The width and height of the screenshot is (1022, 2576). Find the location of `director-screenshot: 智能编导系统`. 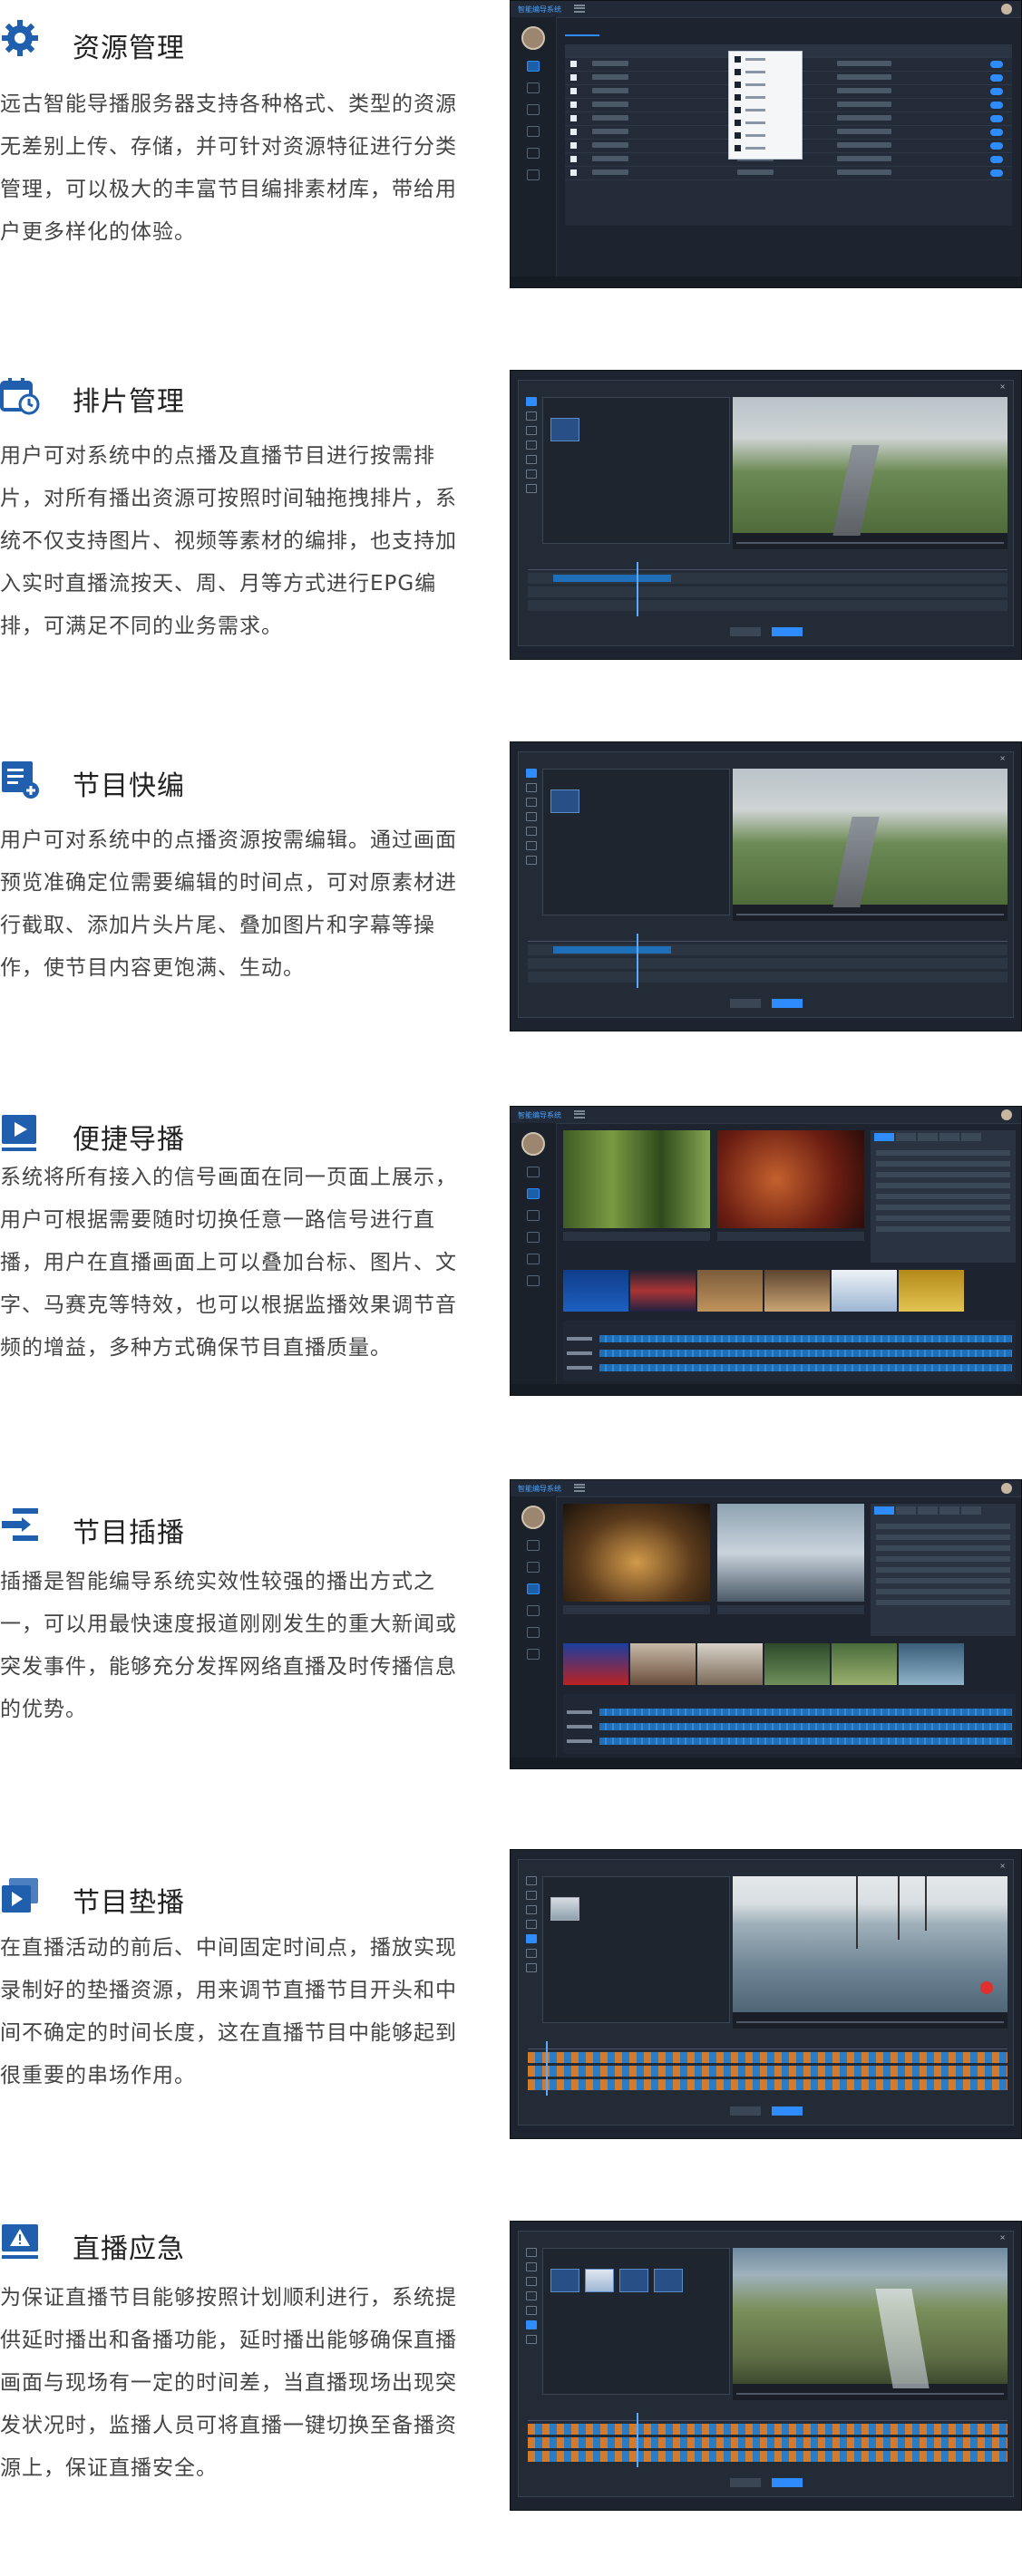

director-screenshot: 智能编导系统 is located at coordinates (766, 1251).